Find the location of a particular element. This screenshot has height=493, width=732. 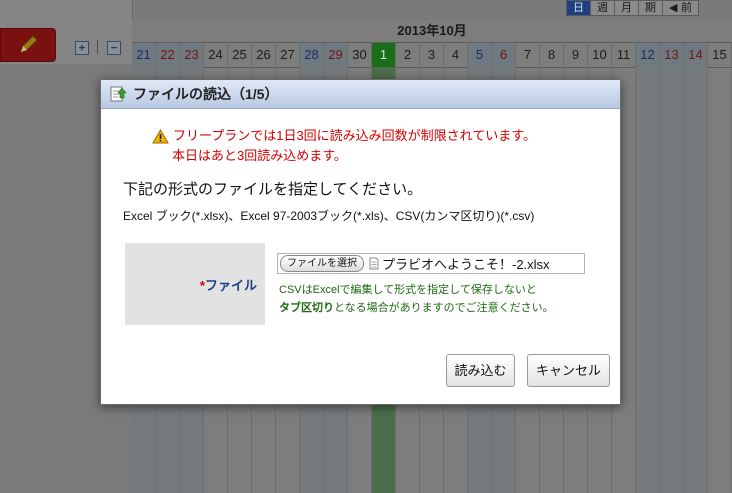

day-header-30: 30 is located at coordinates (360, 55).